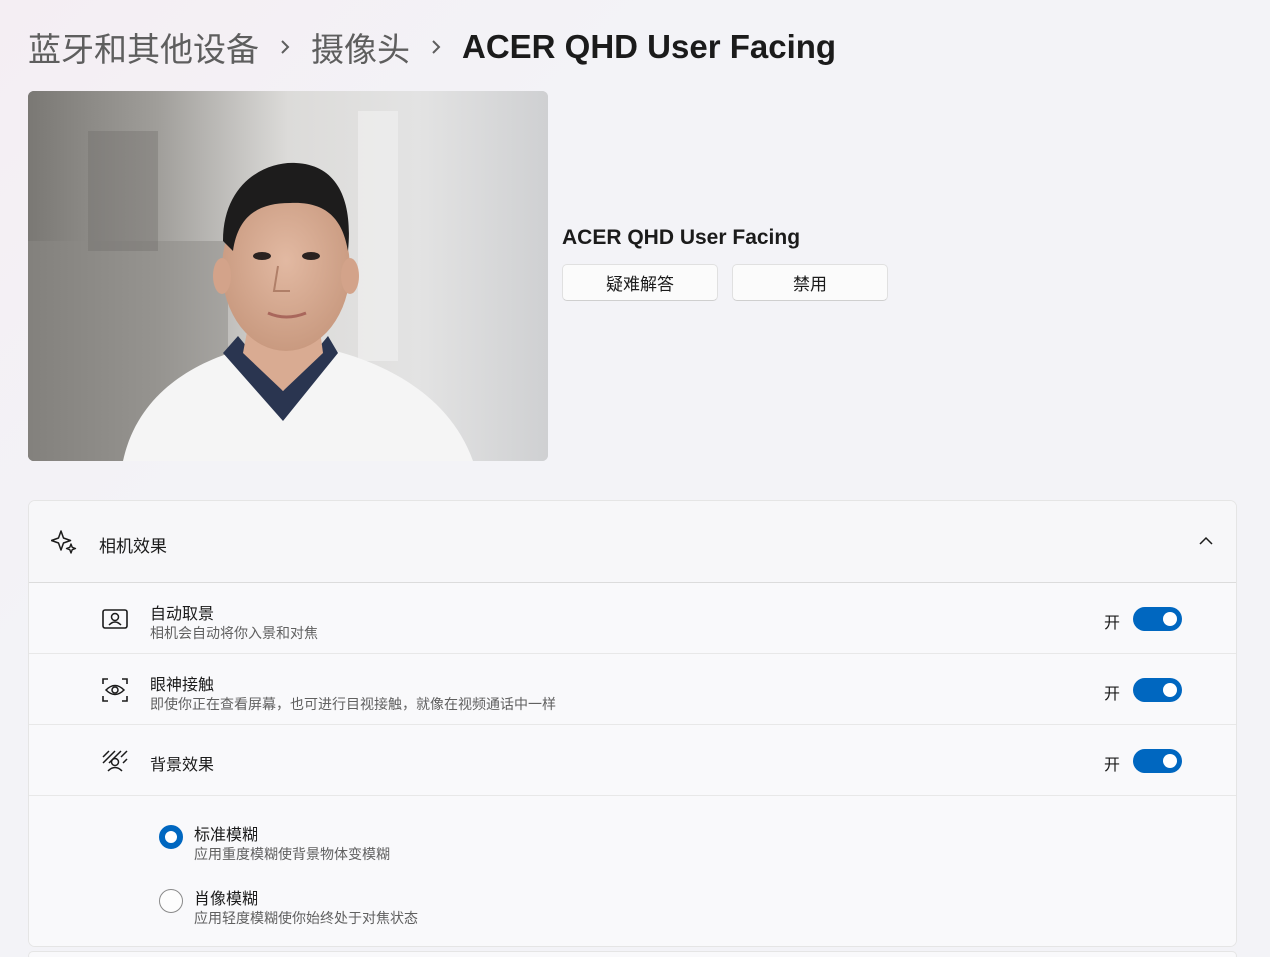 The height and width of the screenshot is (957, 1270). What do you see at coordinates (115, 690) in the screenshot?
I see `eye-contact-icon` at bounding box center [115, 690].